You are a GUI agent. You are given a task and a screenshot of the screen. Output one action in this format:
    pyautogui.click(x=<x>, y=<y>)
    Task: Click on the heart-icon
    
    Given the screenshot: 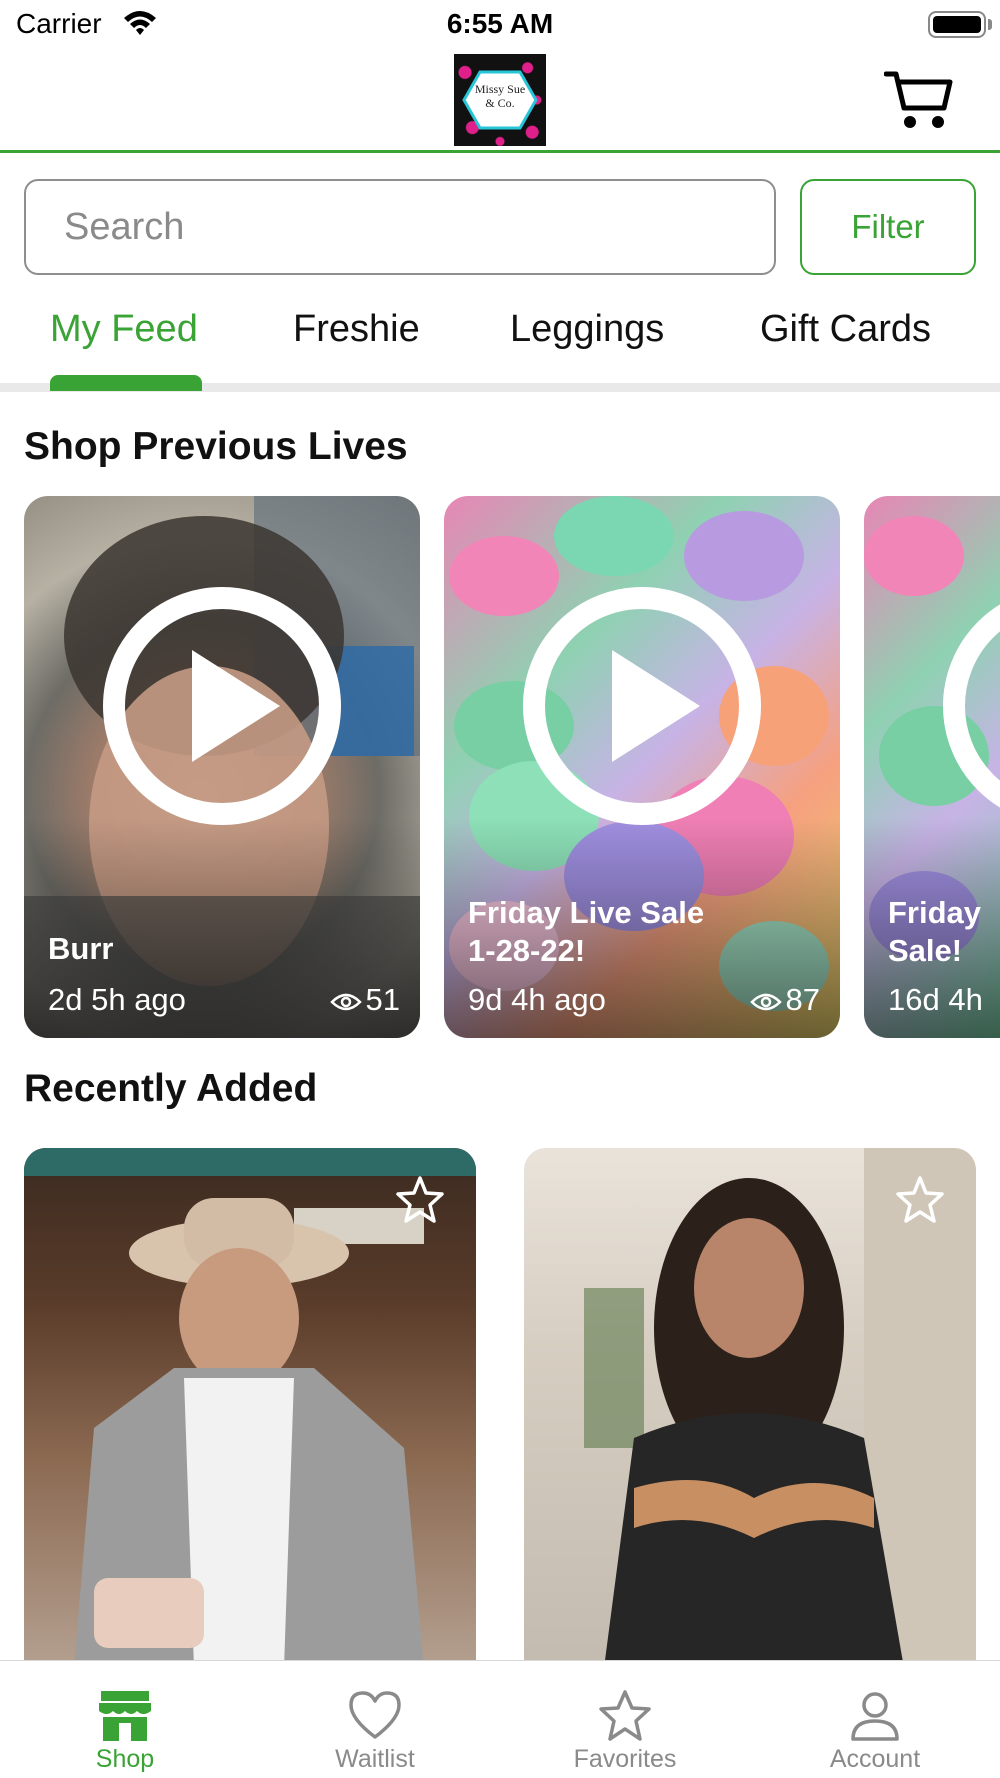 What is the action you would take?
    pyautogui.click(x=375, y=1715)
    